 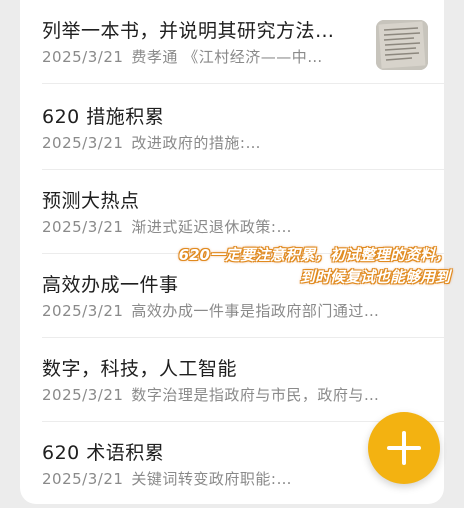 I want to click on note-thumbnail-image, so click(x=402, y=45).